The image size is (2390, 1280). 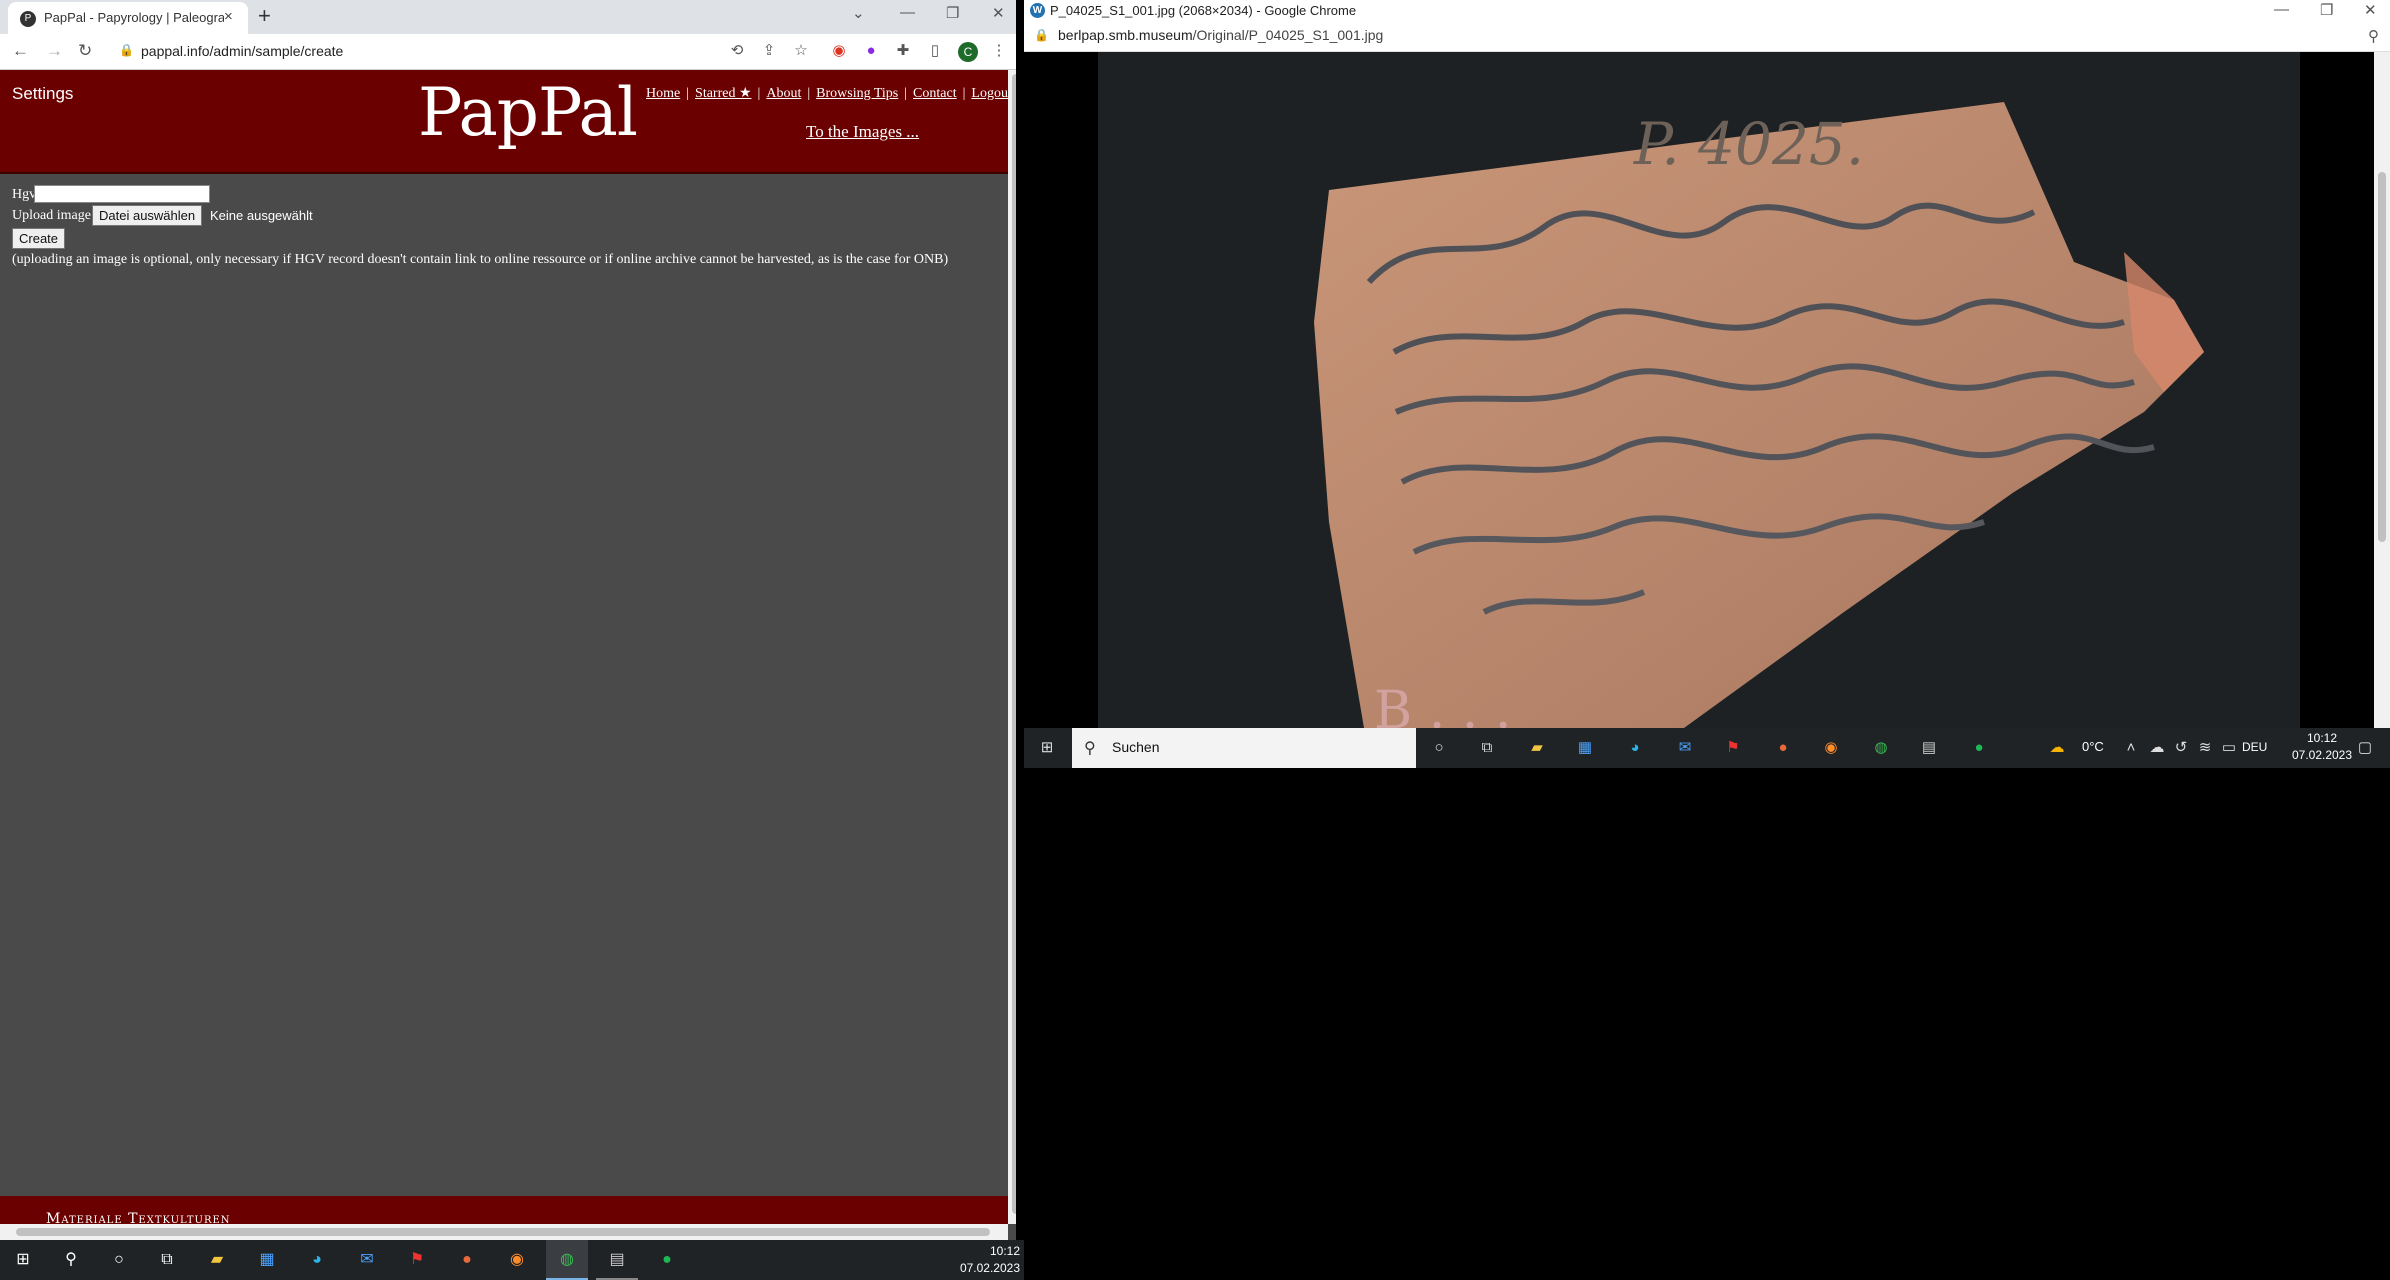 I want to click on battery-icon: ▭, so click(x=2229, y=748).